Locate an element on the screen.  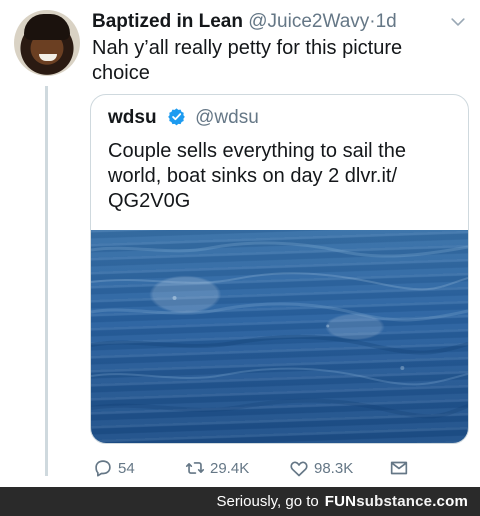
verified-badge-icon is located at coordinates (176, 116).